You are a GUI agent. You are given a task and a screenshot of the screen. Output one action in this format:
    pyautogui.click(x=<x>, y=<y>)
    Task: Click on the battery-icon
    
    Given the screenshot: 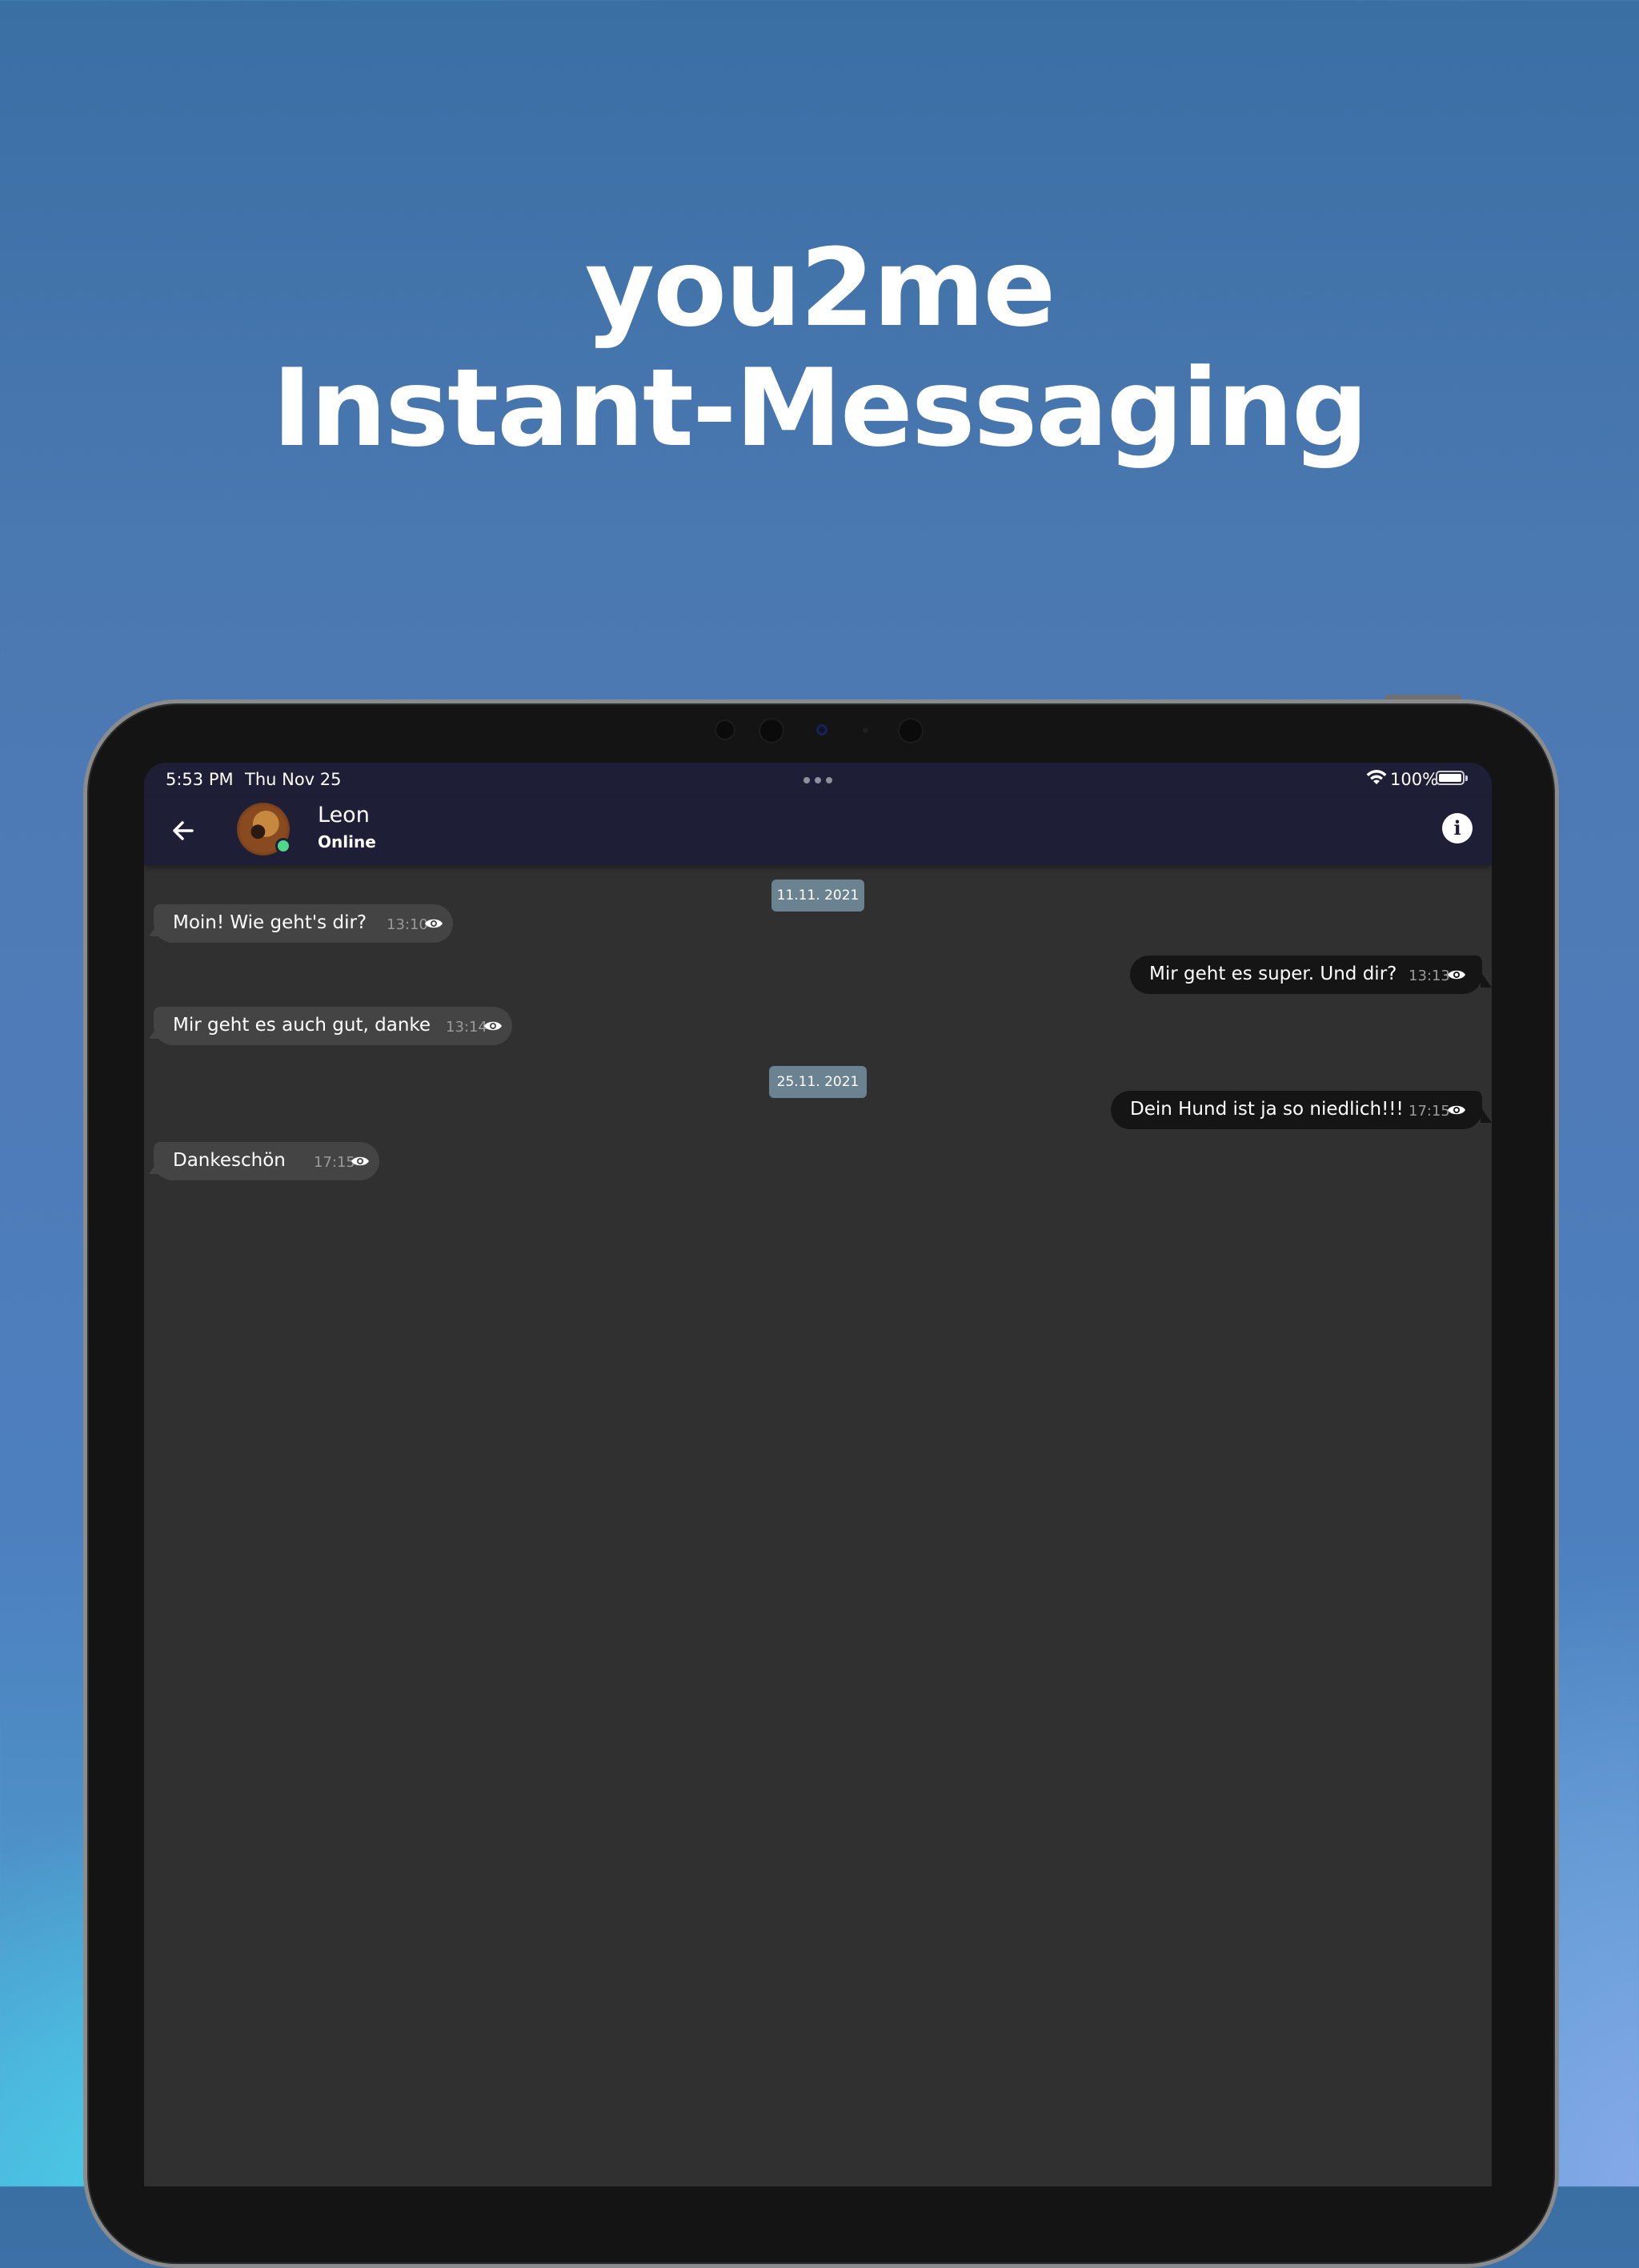 What is the action you would take?
    pyautogui.click(x=1452, y=778)
    